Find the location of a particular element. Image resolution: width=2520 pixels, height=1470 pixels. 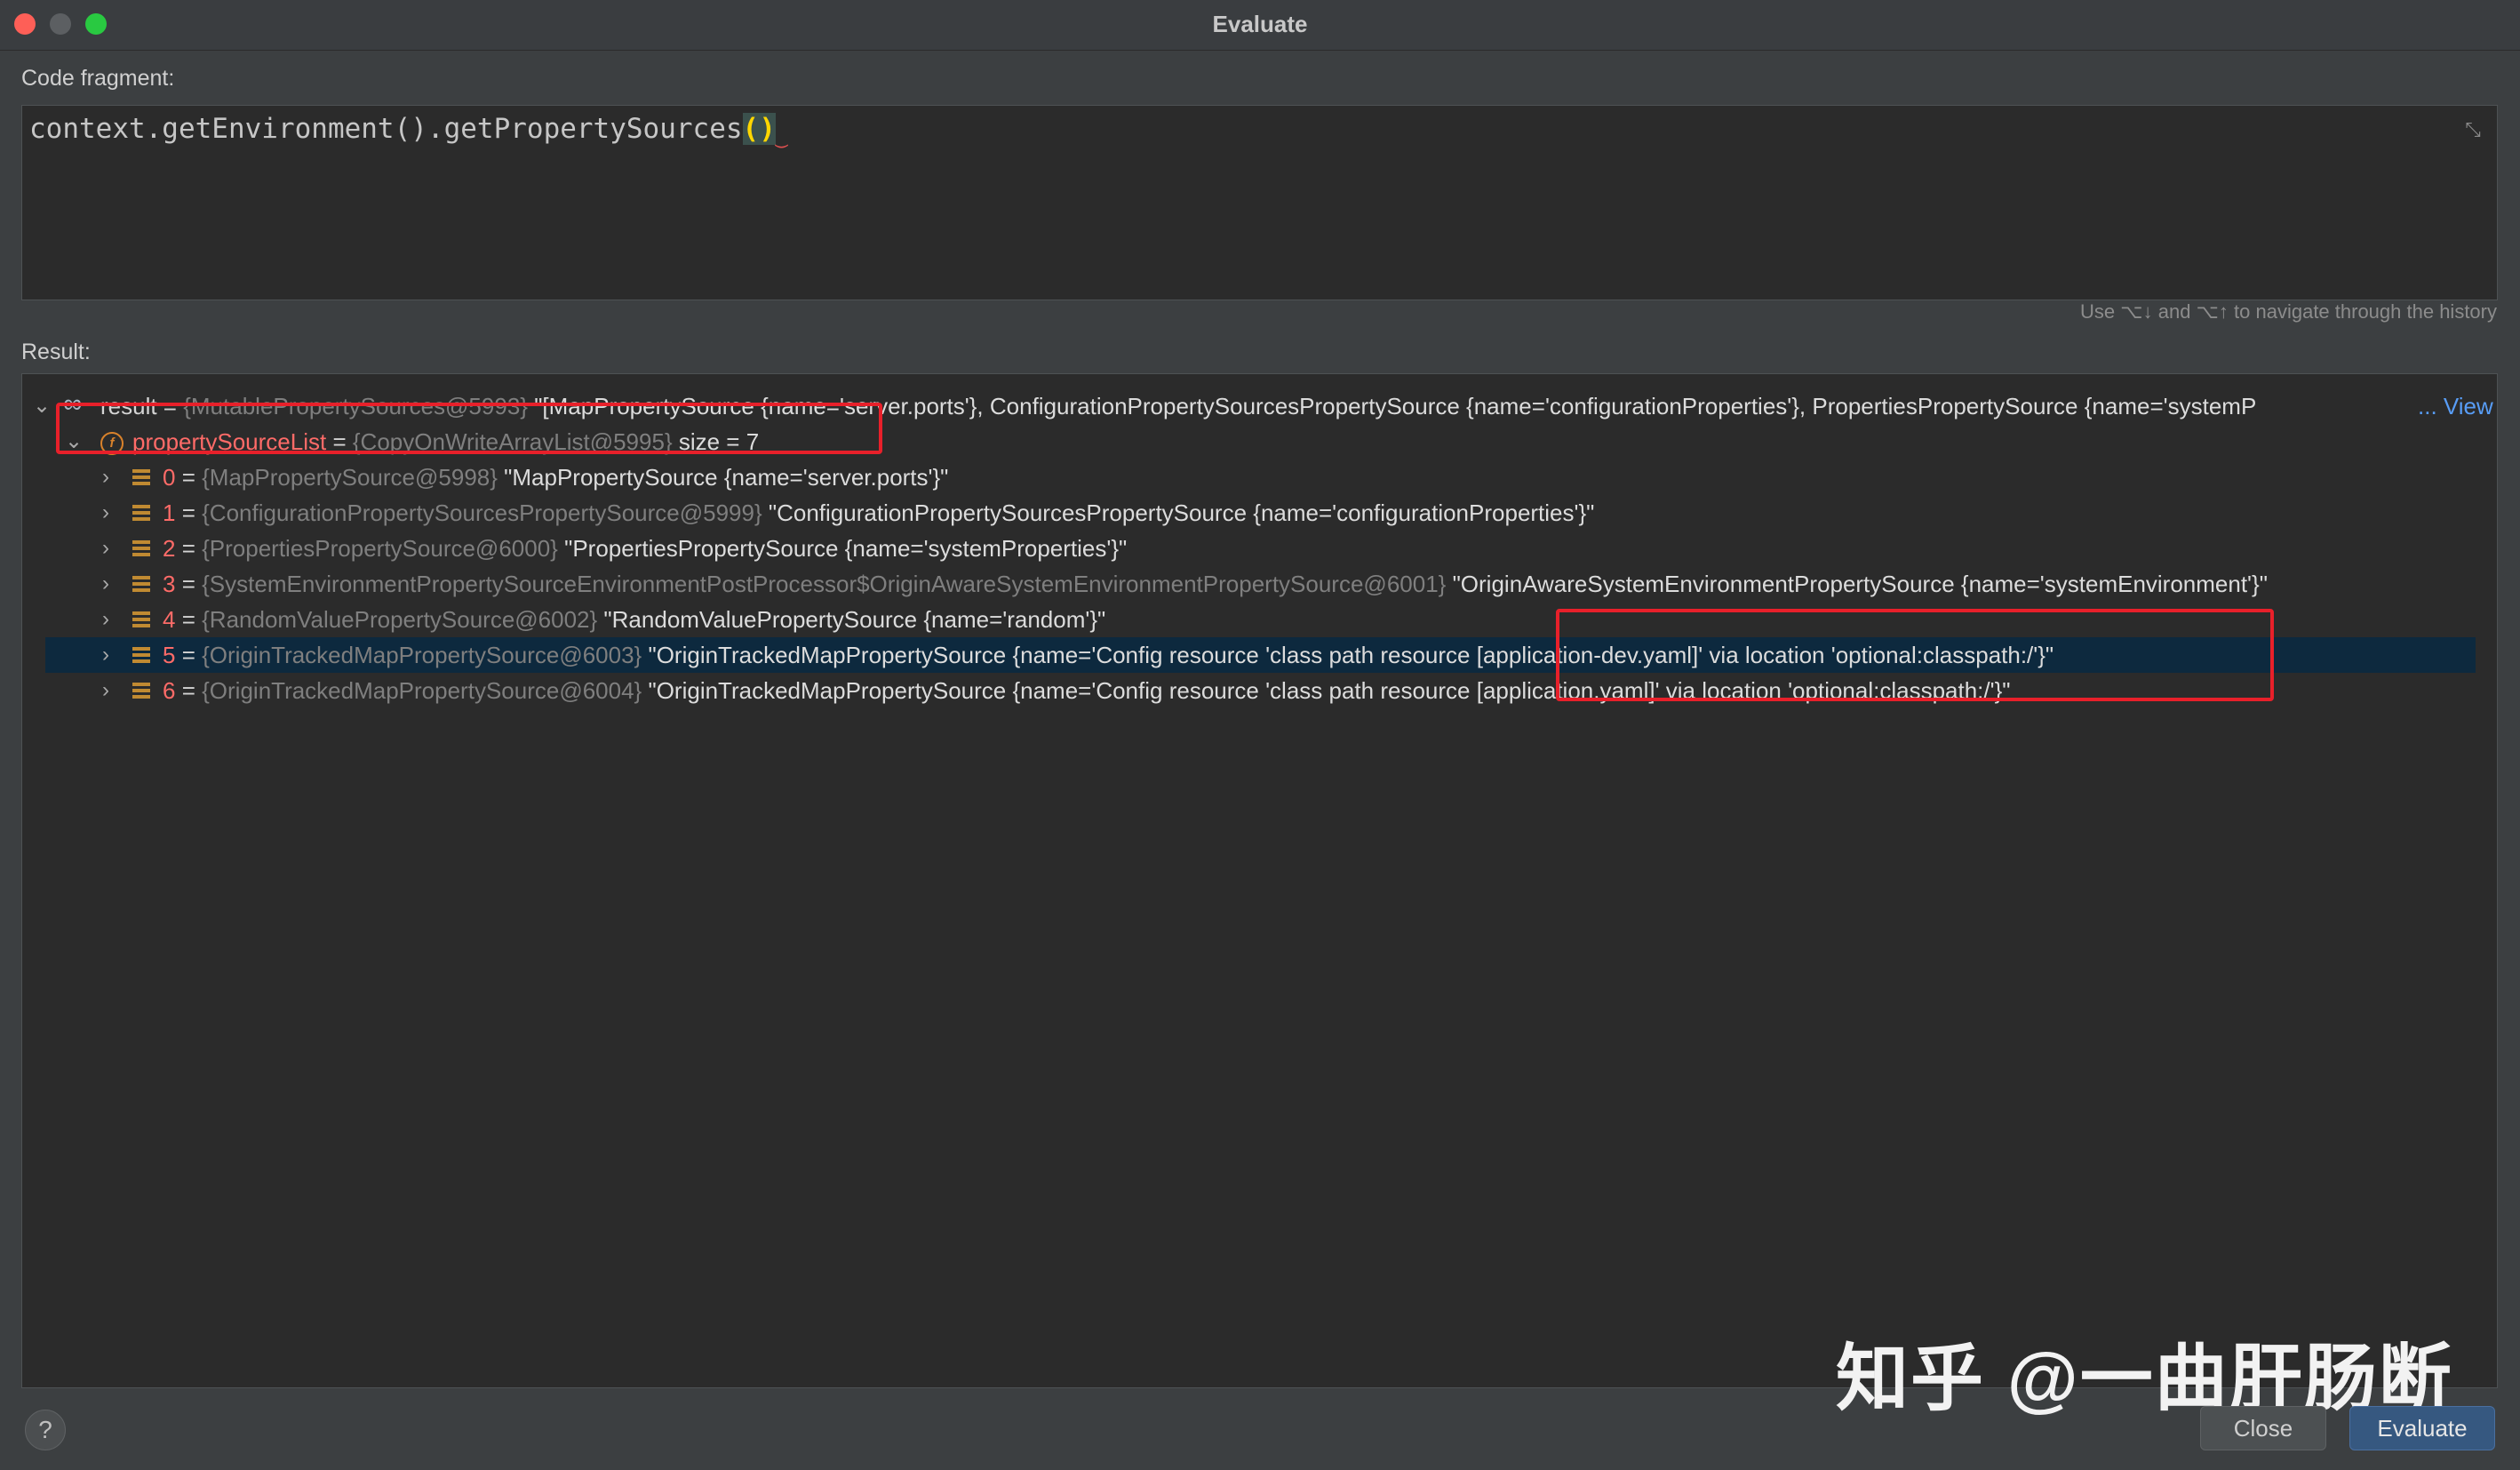

title-bar: Evaluate is located at coordinates (1260, 26).